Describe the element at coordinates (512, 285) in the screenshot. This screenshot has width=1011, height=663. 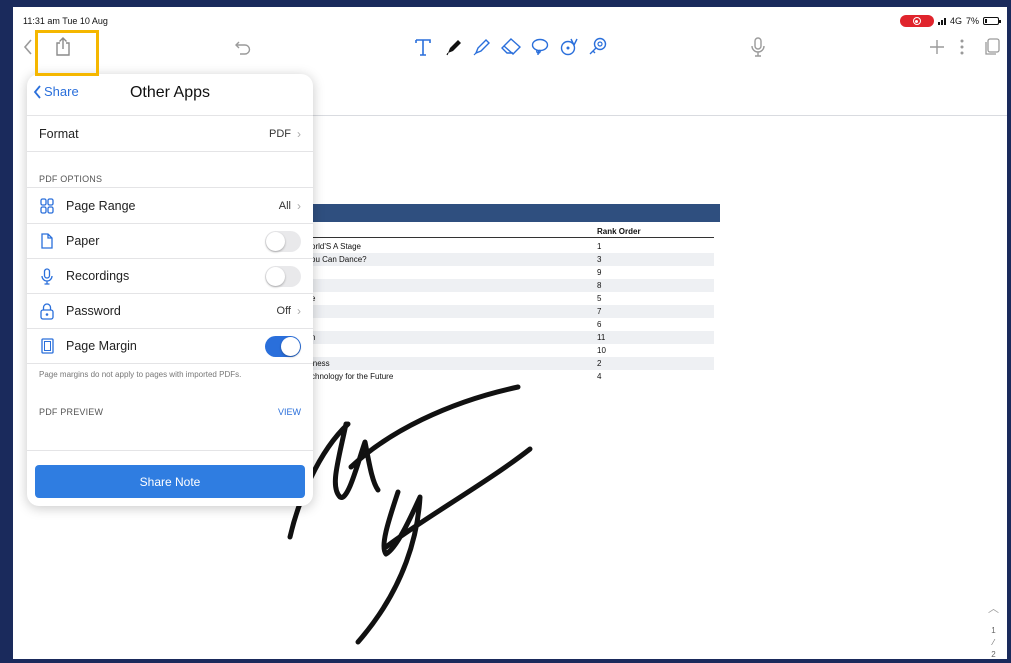
I see `table-row: 8` at that location.